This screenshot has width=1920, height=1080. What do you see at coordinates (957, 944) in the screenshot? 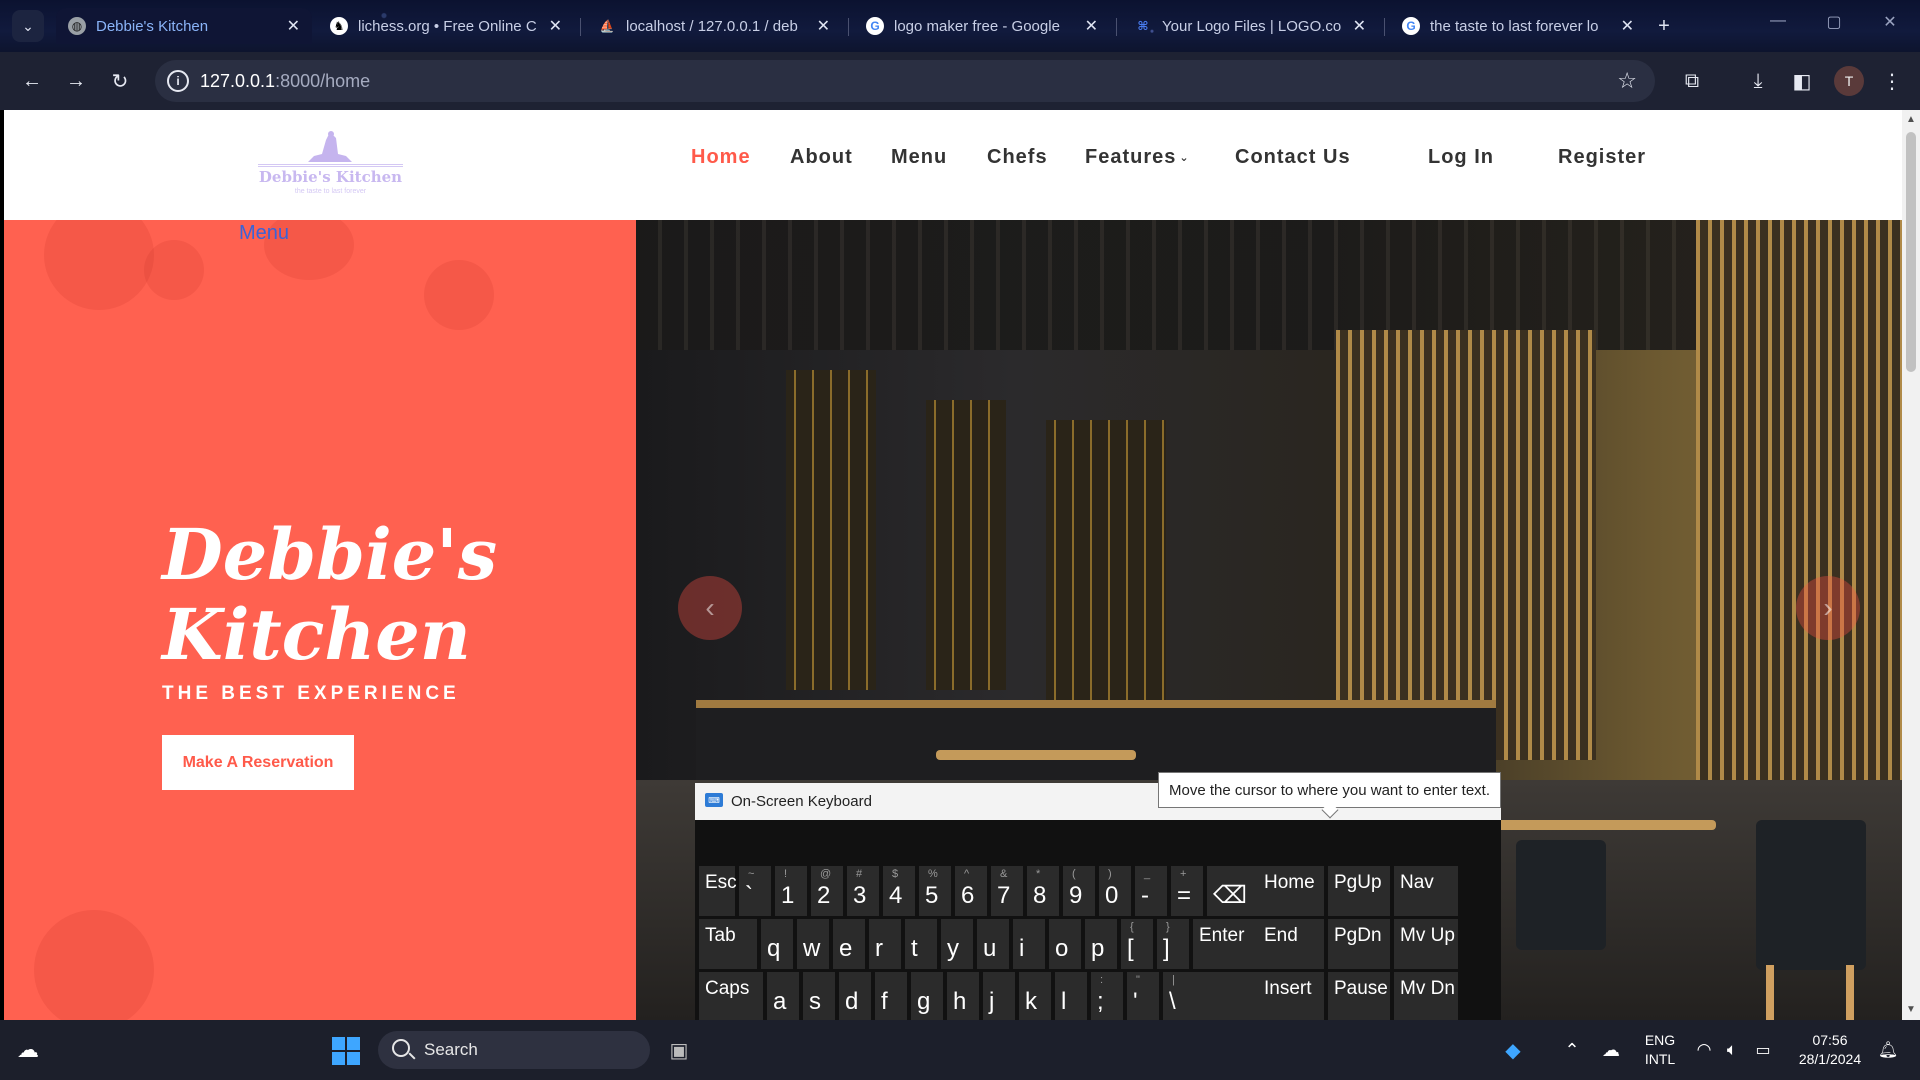
I see `key-1-6: y` at bounding box center [957, 944].